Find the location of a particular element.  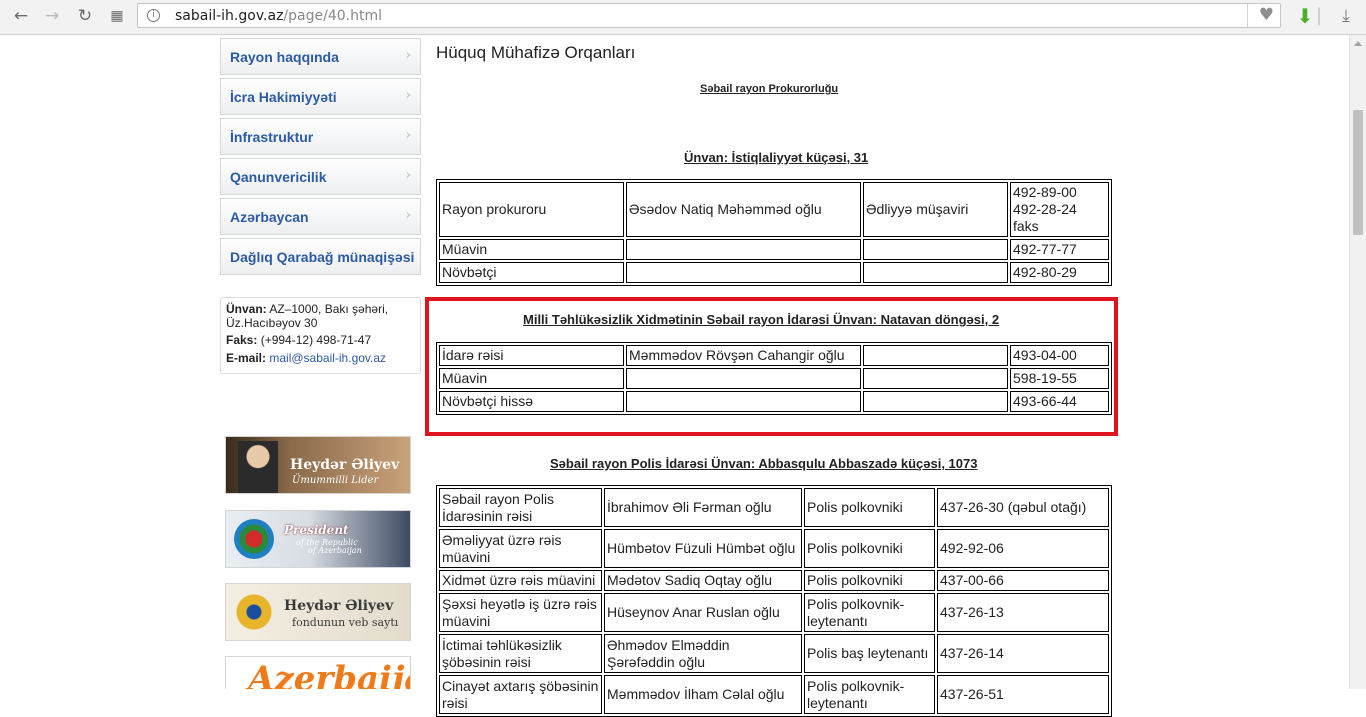

sidebar-item-label: Qanunvericilik is located at coordinates (278, 177).